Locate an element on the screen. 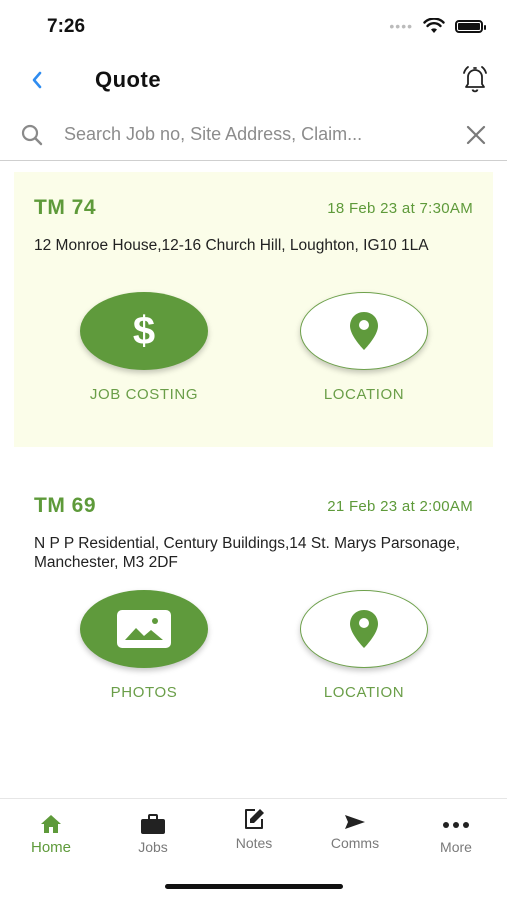 The image size is (507, 900). tab-label: Jobs is located at coordinates (153, 847).